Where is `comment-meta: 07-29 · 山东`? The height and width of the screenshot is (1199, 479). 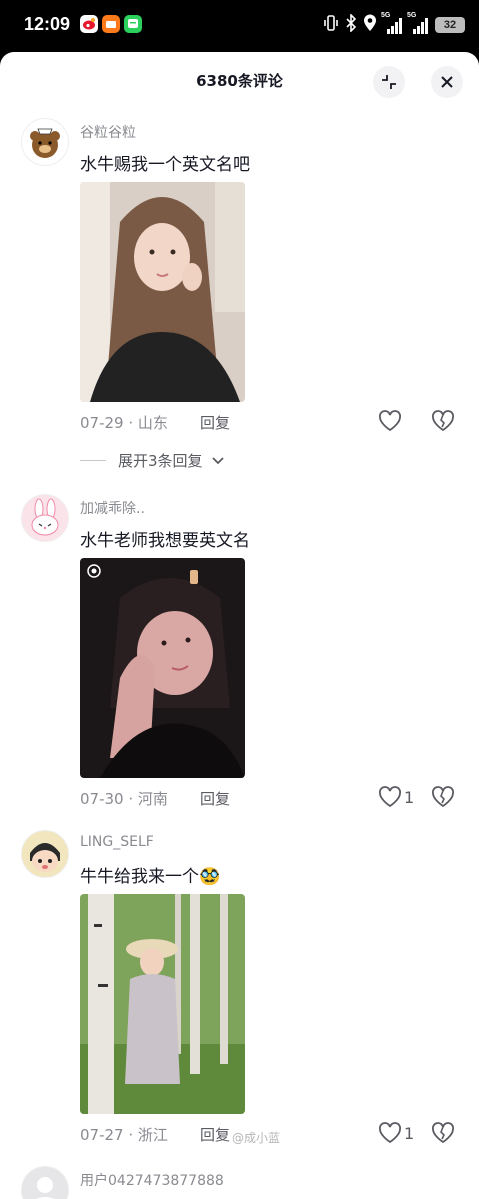 comment-meta: 07-29 · 山东 is located at coordinates (124, 422).